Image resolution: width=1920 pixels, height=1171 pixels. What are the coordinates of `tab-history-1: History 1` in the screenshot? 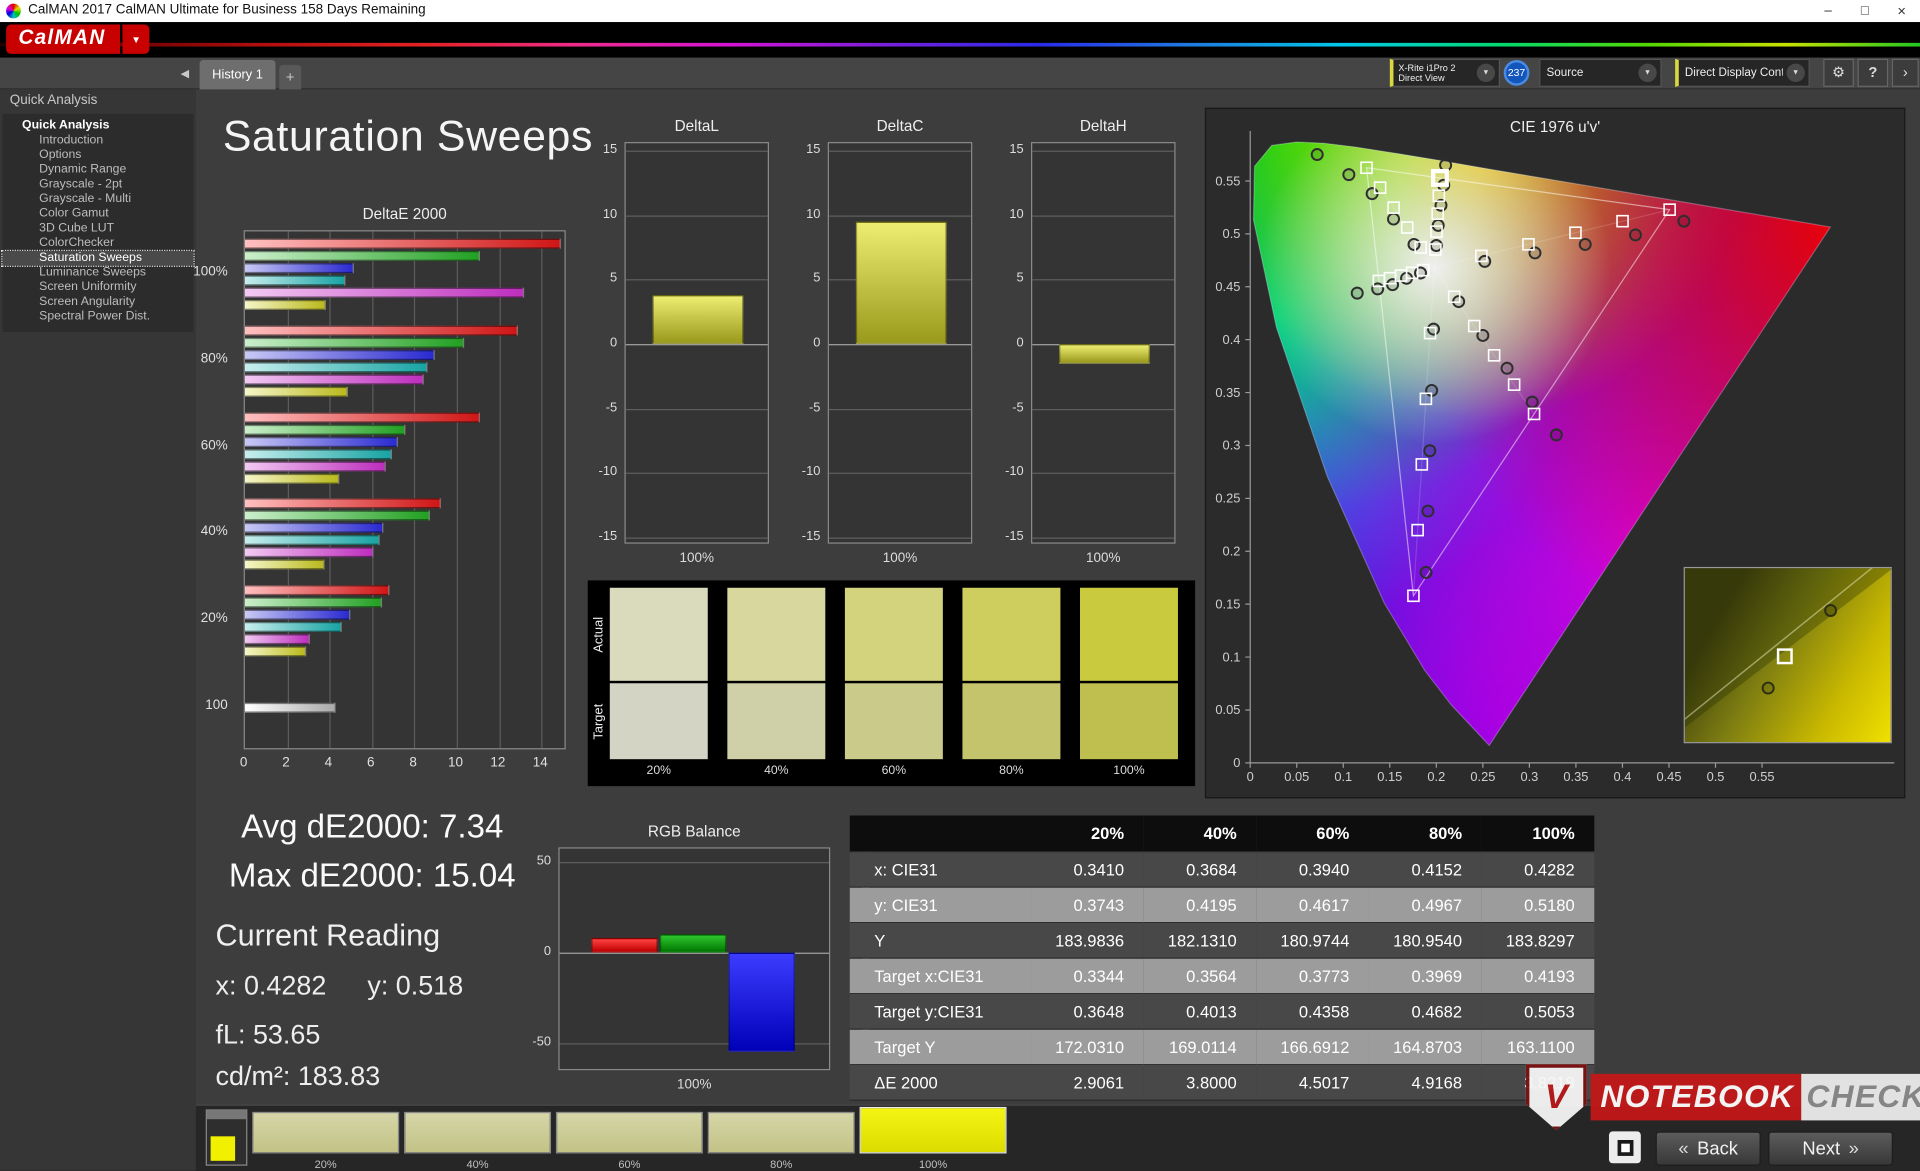 It's located at (237, 75).